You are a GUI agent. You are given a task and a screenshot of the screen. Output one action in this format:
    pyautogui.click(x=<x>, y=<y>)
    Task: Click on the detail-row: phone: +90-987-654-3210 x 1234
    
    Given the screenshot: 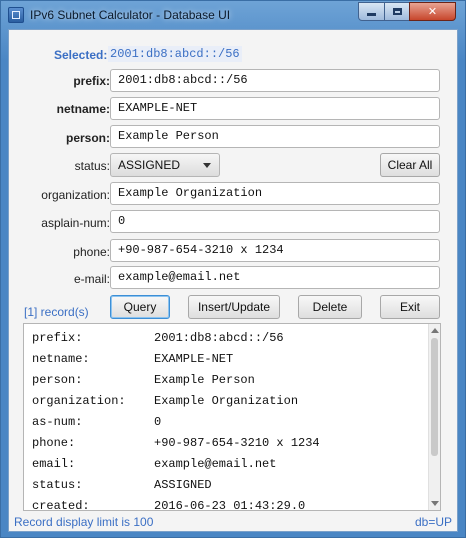 What is the action you would take?
    pyautogui.click(x=229, y=443)
    